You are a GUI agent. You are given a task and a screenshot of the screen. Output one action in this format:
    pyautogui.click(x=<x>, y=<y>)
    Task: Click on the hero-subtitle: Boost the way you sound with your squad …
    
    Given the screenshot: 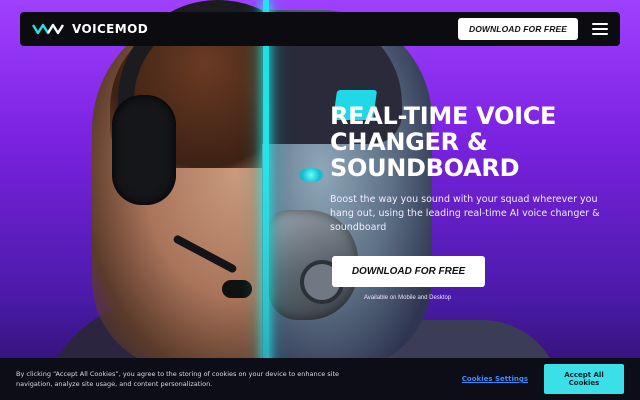 What is the action you would take?
    pyautogui.click(x=465, y=213)
    